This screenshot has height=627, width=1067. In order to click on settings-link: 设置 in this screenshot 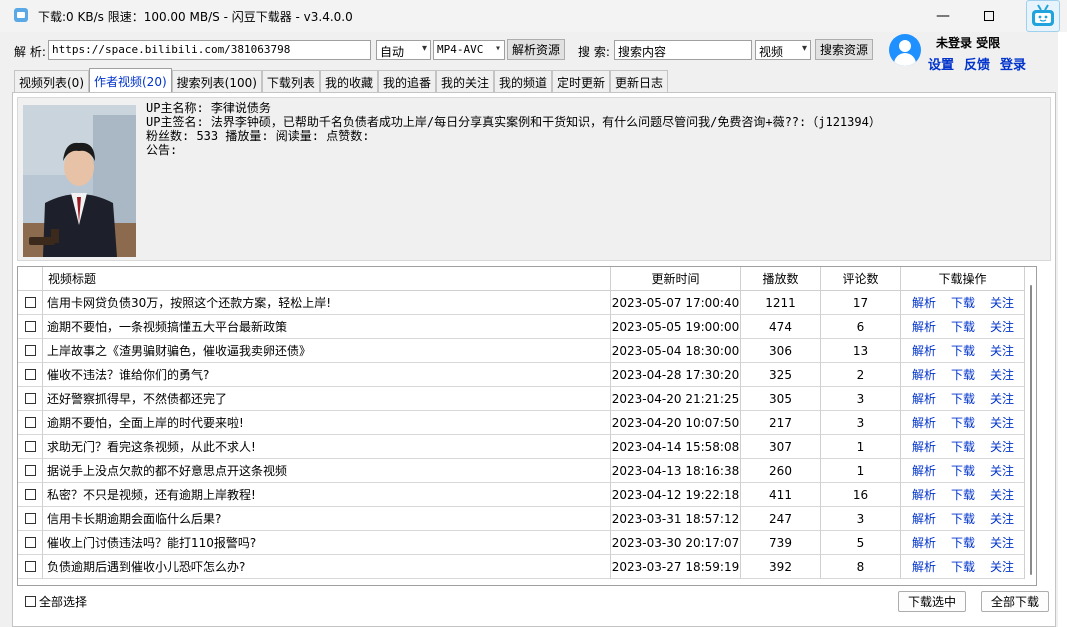, I will do `click(941, 65)`.